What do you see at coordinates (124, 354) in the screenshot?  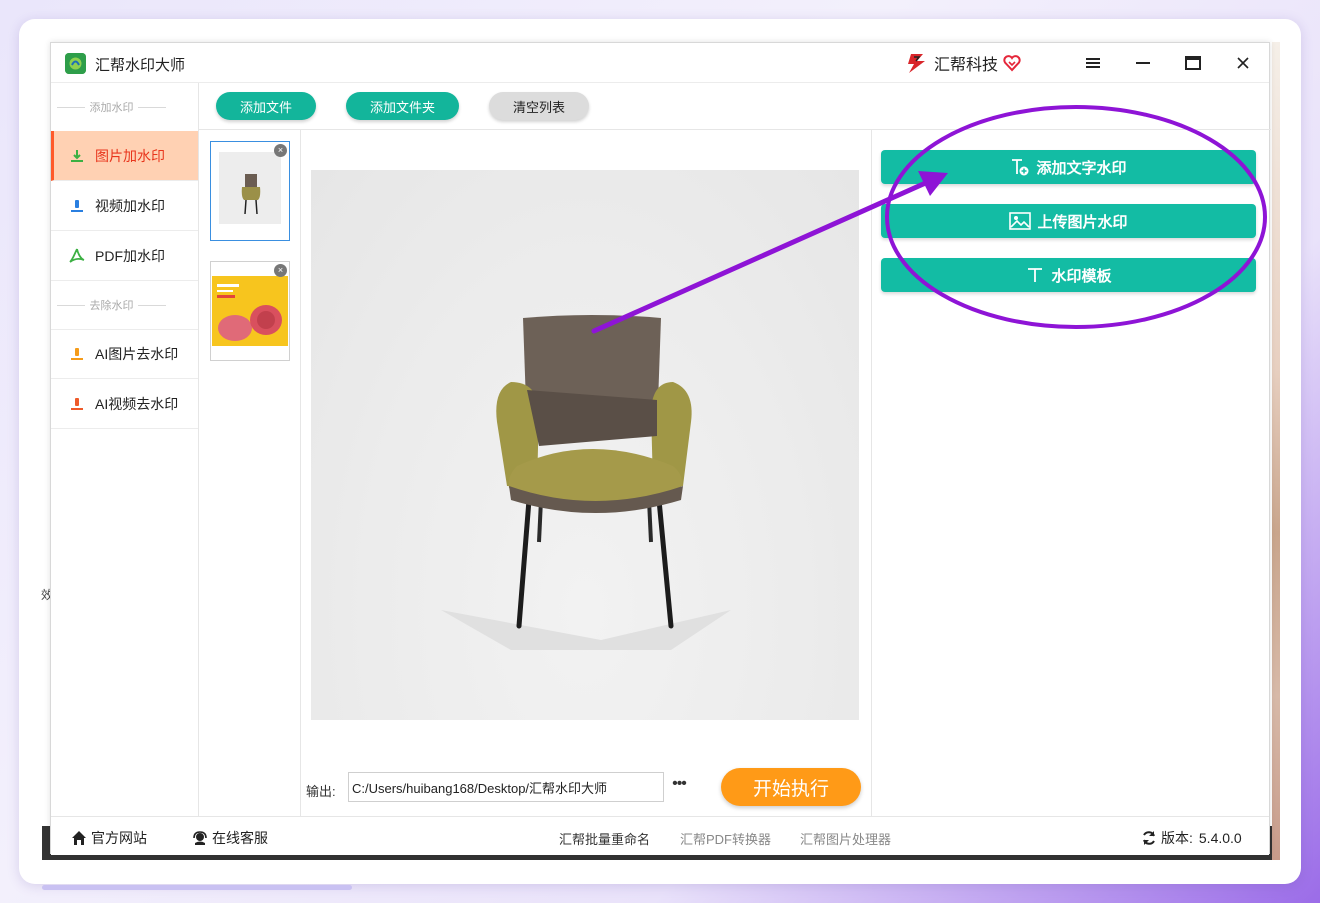 I see `sidebar-item-ai-image-remove: AI图片去水印` at bounding box center [124, 354].